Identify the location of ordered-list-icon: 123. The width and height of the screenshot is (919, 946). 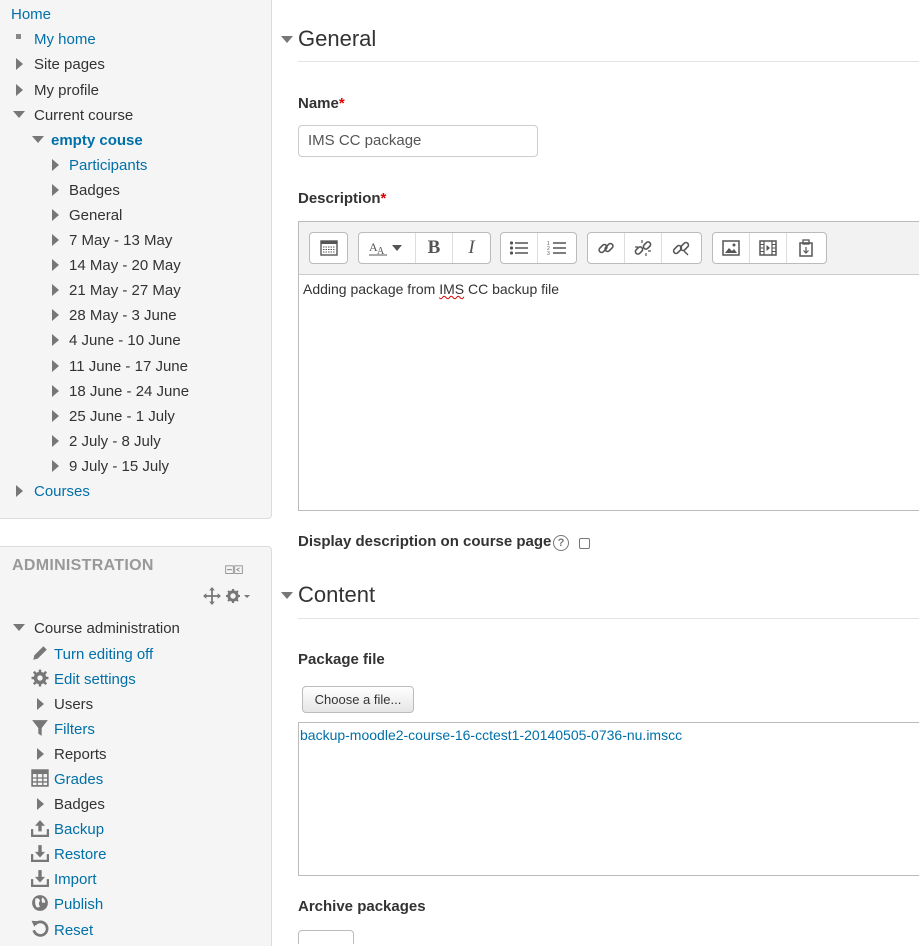
(556, 248).